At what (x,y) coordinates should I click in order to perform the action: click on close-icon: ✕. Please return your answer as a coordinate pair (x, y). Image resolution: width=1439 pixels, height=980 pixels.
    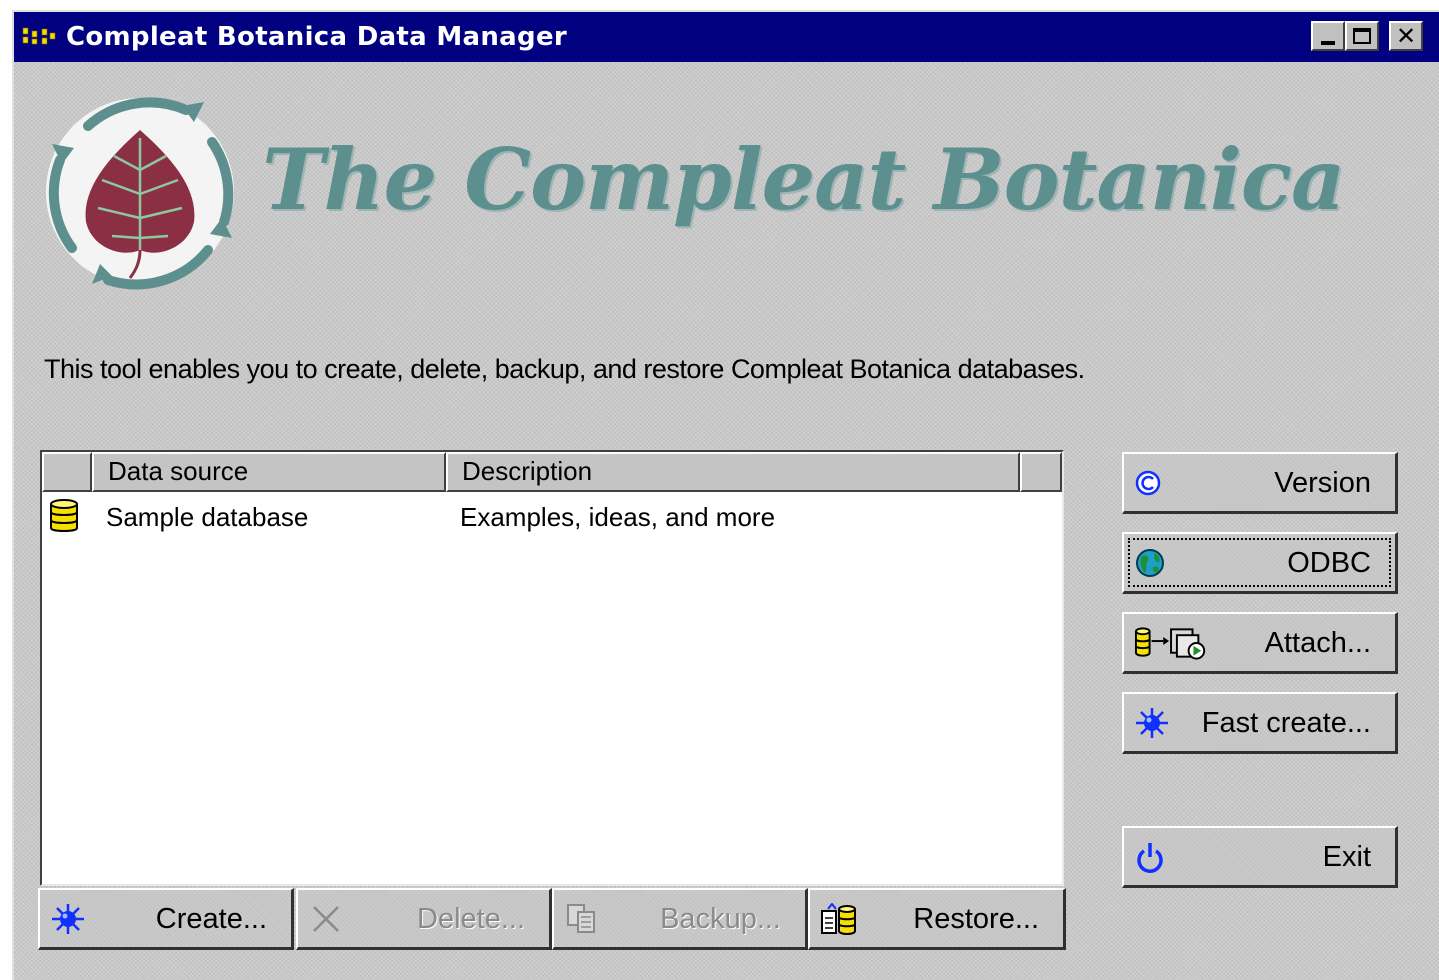
    Looking at the image, I should click on (1406, 36).